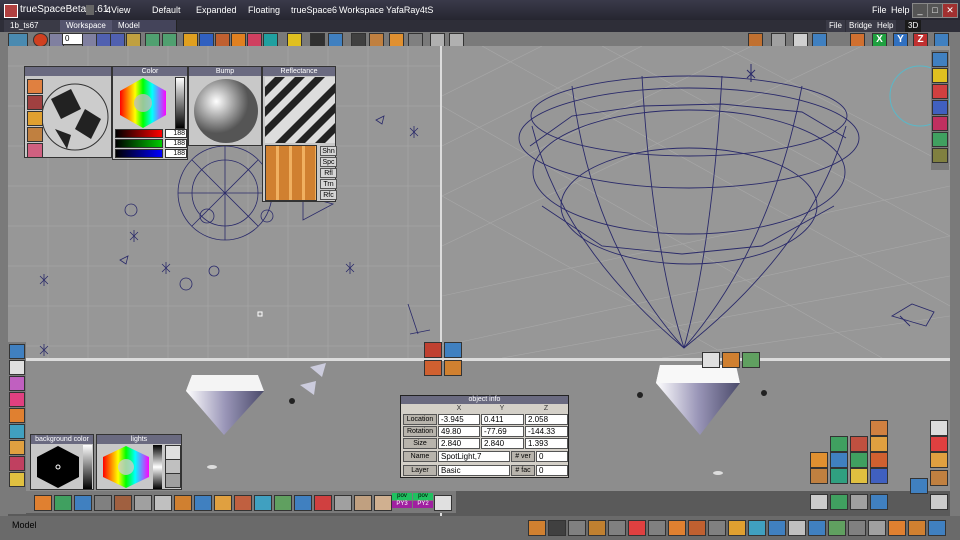 This screenshot has height=540, width=960. Describe the element at coordinates (173, 452) in the screenshot. I see `light-type-1-icon` at that location.